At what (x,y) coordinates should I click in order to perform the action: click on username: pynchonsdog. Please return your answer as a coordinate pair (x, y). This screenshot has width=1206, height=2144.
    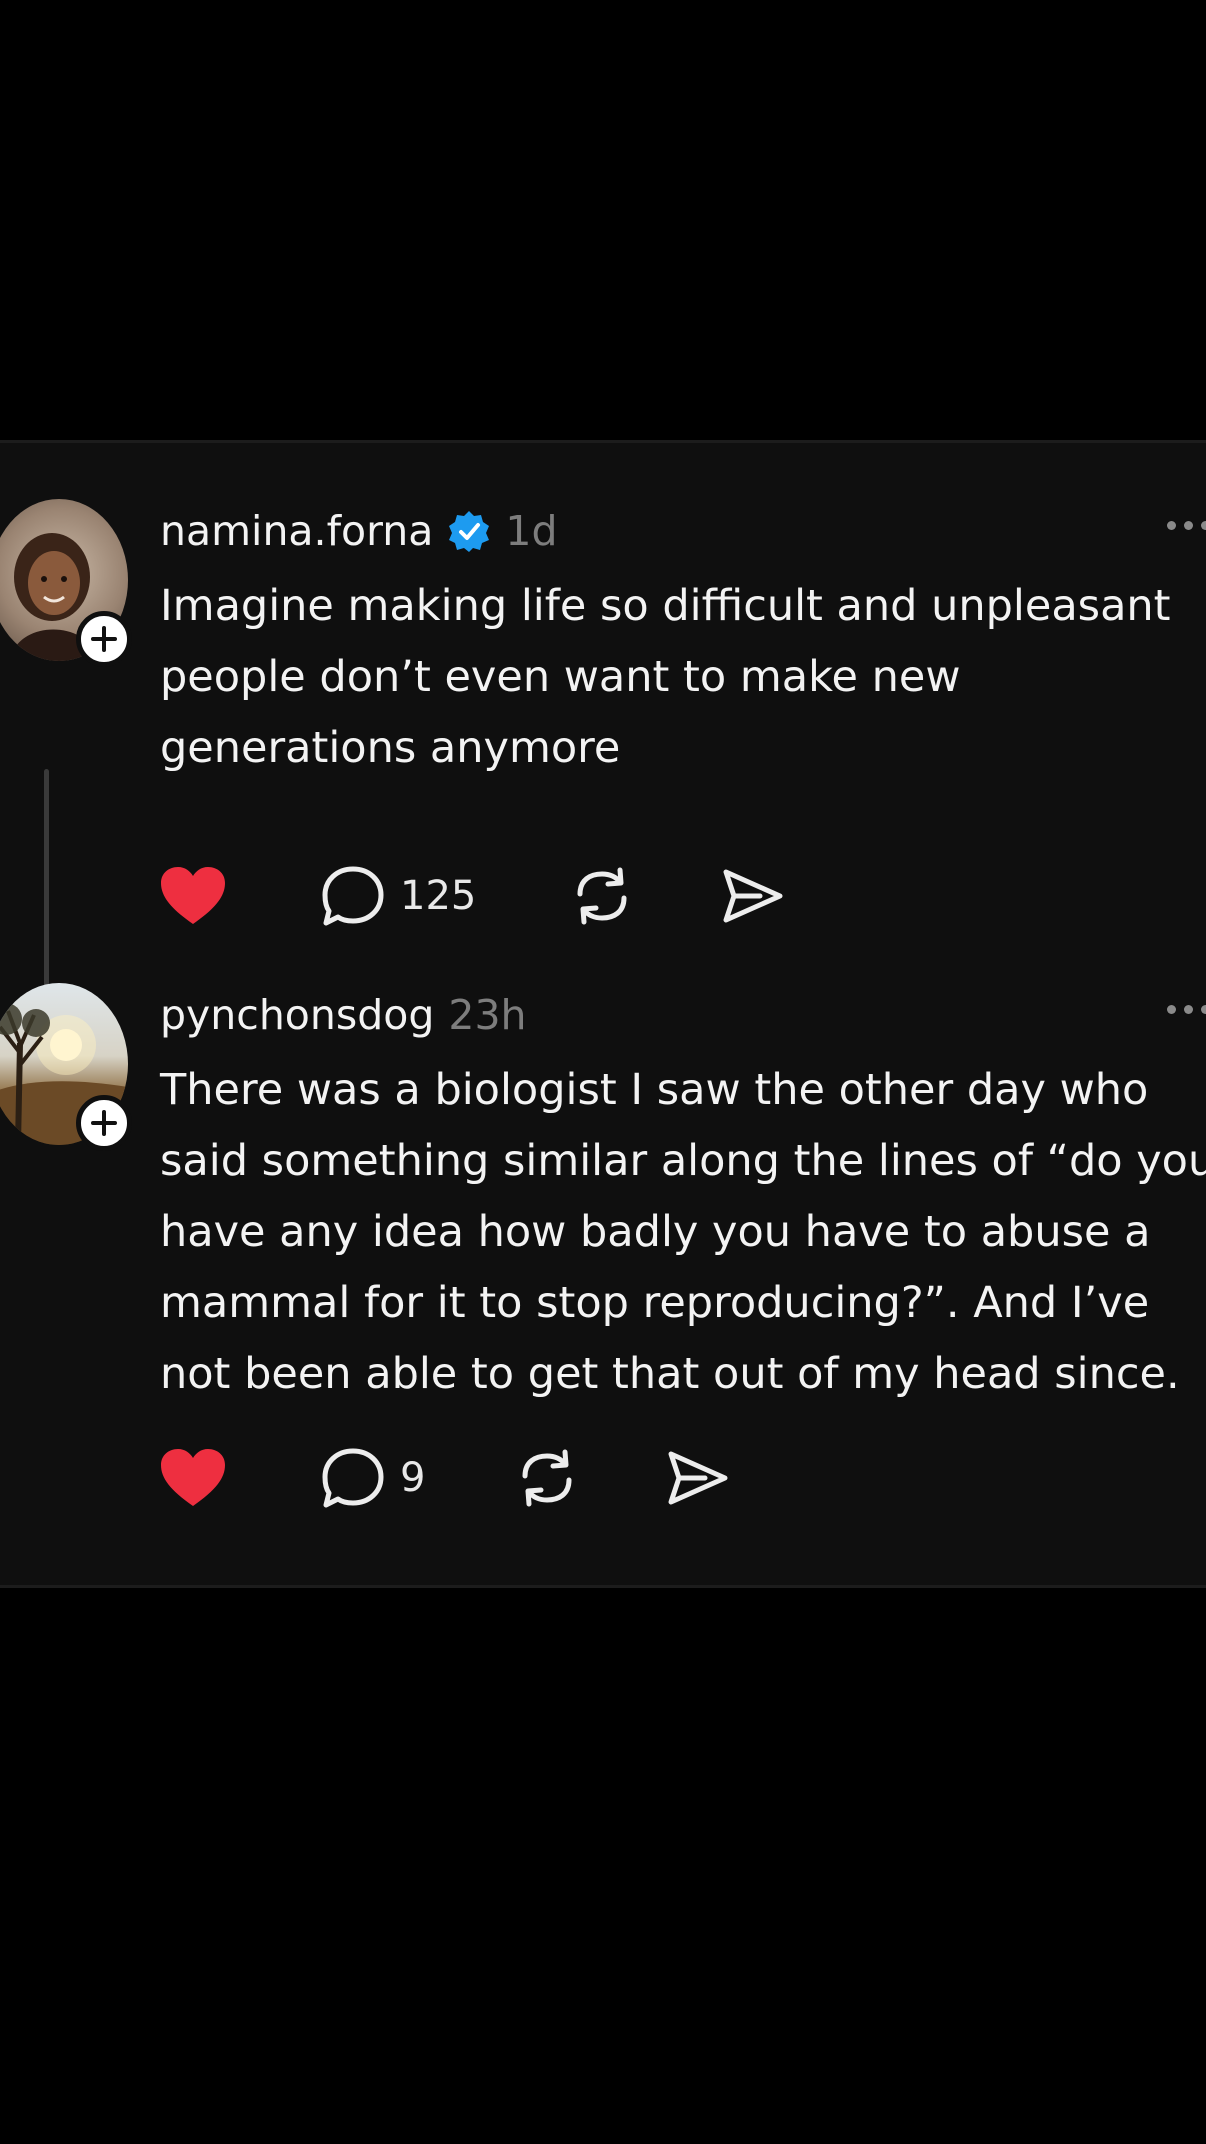
    Looking at the image, I should click on (297, 1015).